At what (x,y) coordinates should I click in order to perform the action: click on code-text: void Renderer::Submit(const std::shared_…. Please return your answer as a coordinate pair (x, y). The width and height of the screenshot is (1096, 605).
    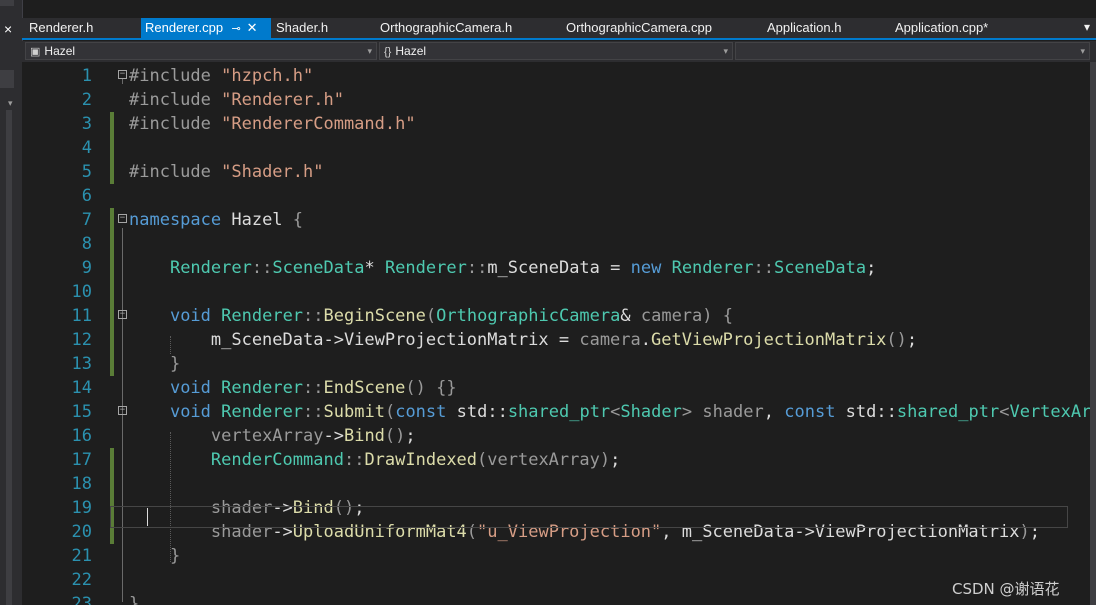
    Looking at the image, I should click on (609, 412).